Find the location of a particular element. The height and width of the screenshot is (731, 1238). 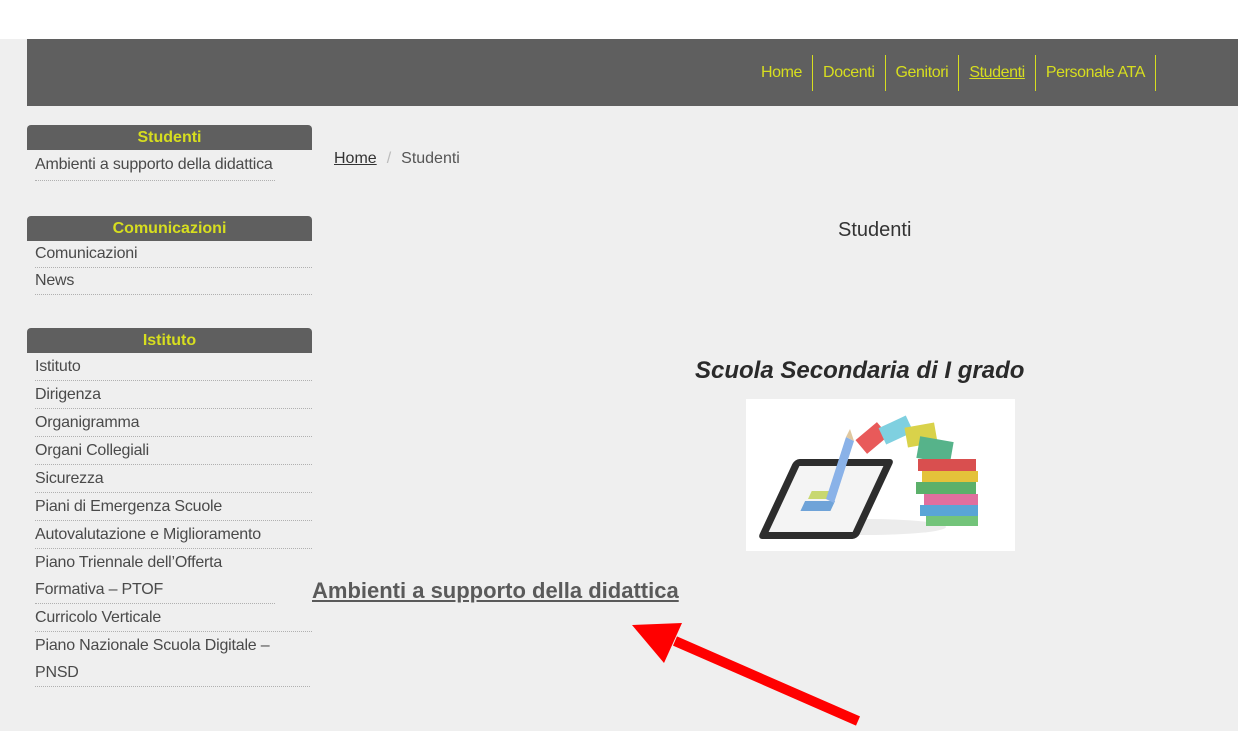

sidebar-item-organigramma: Organigramma is located at coordinates (173, 423).